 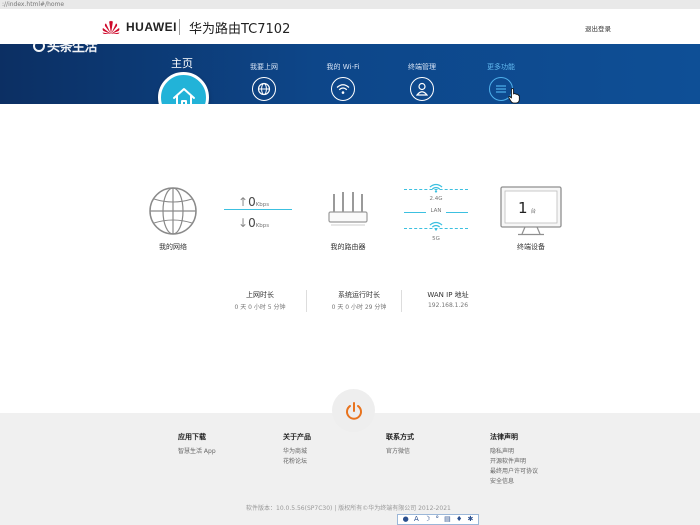 What do you see at coordinates (240, 29) in the screenshot?
I see `router-title: 华为路由TC7102` at bounding box center [240, 29].